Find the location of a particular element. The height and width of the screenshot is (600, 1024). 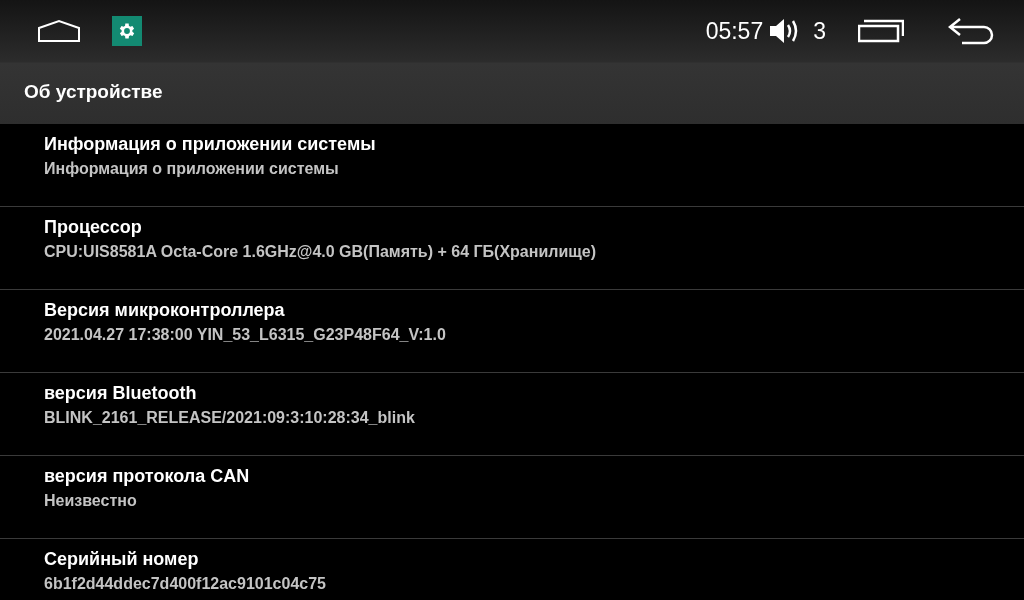

info-value: BLINK_2161_RELEASE/2021:09:3:10:28:34_blink is located at coordinates (229, 418).